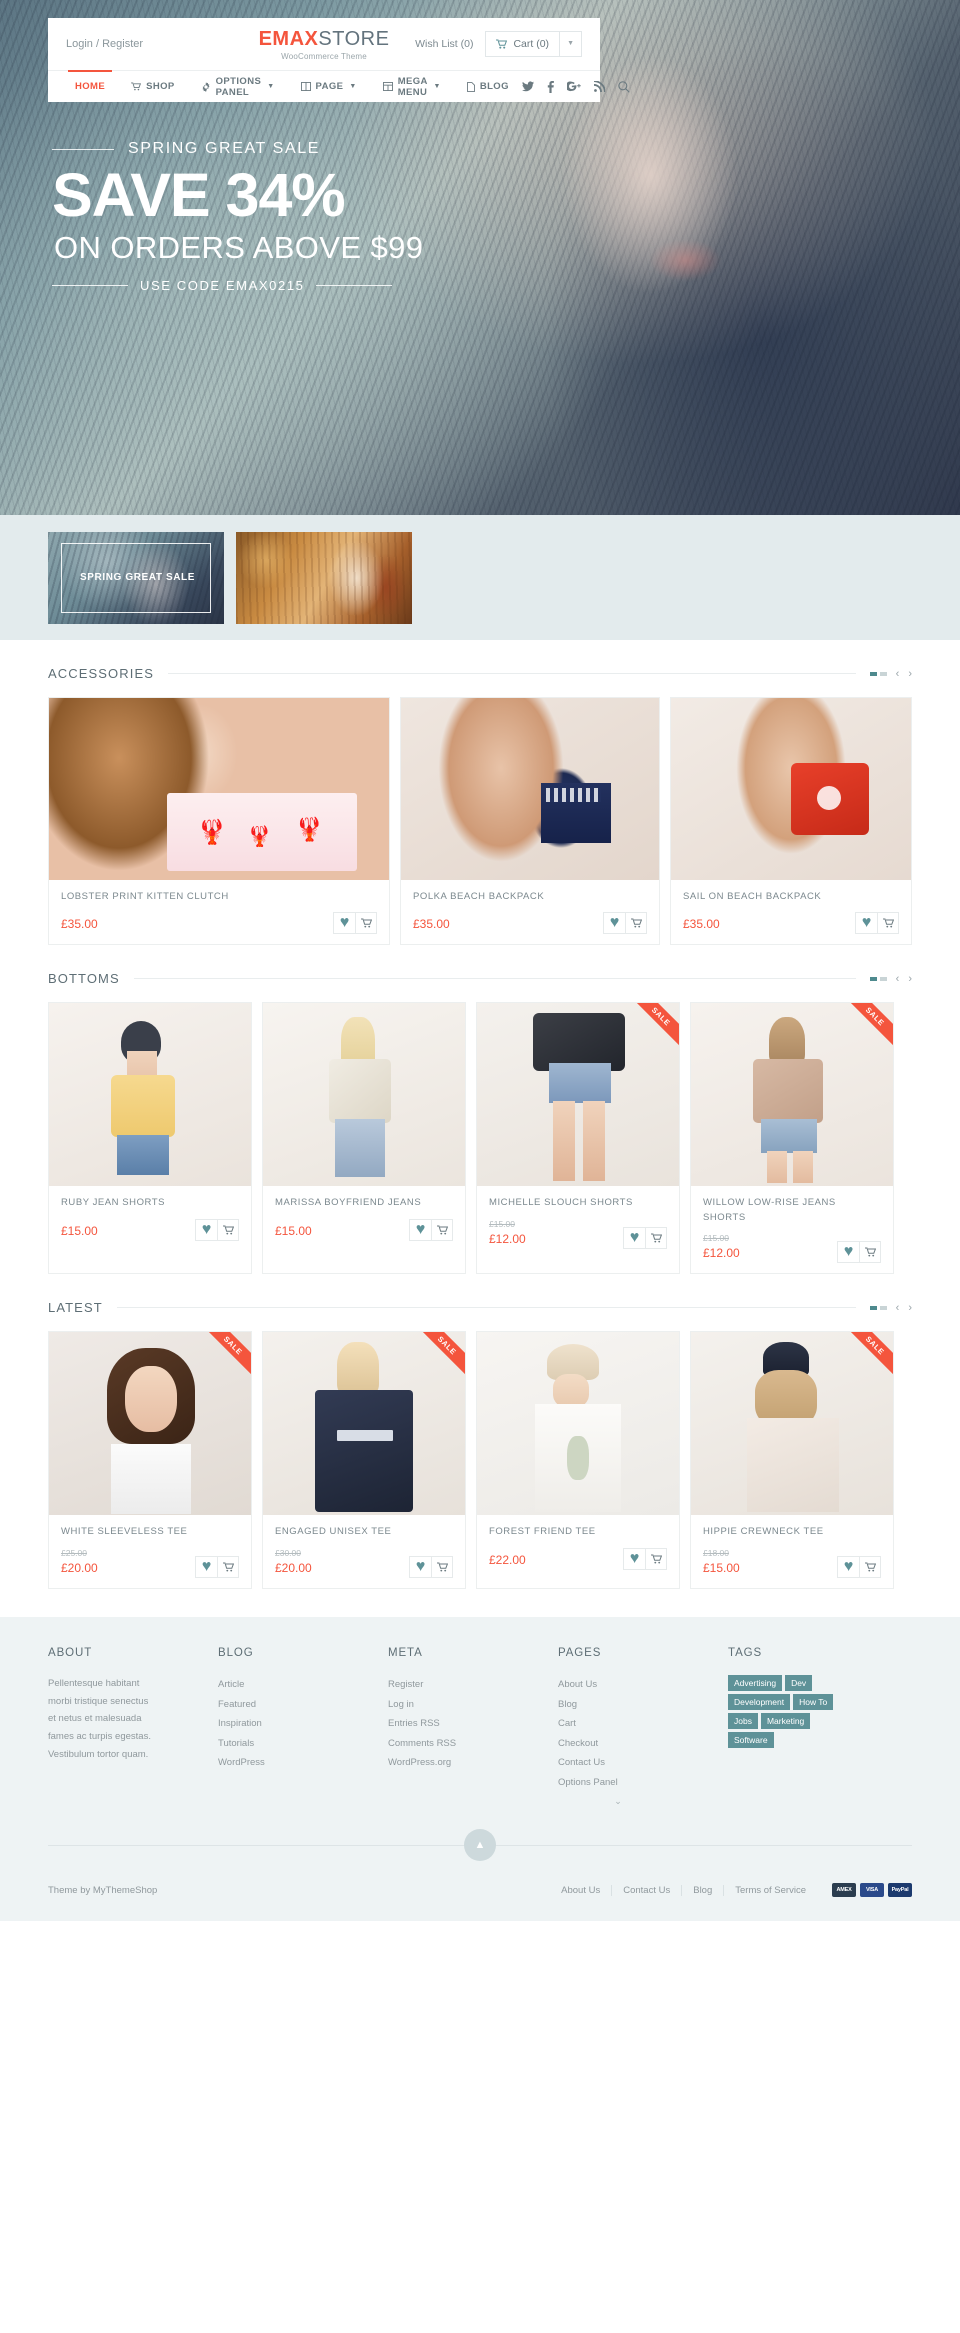  Describe the element at coordinates (743, 1721) in the screenshot. I see `tag-item: Jobs` at that location.